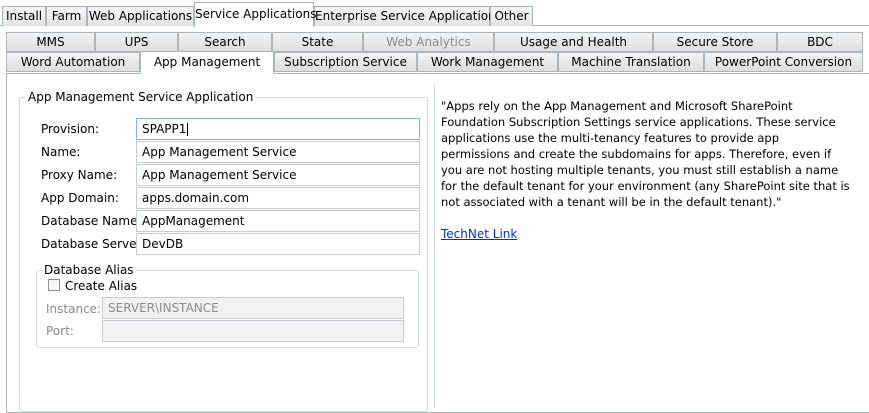  I want to click on port-label: Port:, so click(60, 331).